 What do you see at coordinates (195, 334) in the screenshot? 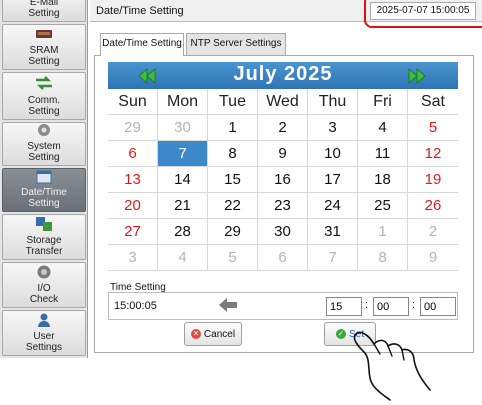
I see `cancel-icon: ✕` at bounding box center [195, 334].